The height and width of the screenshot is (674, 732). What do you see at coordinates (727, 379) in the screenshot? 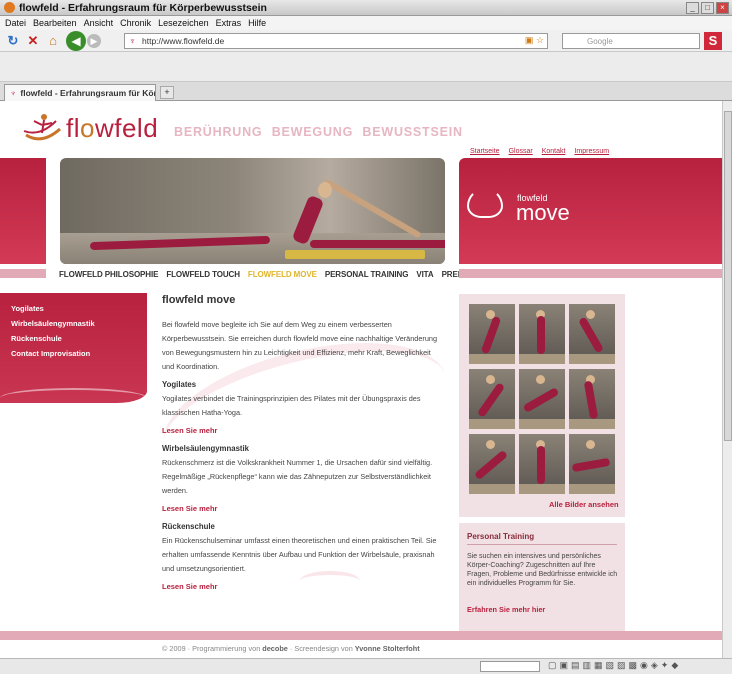
I see `page-scrollbar` at bounding box center [727, 379].